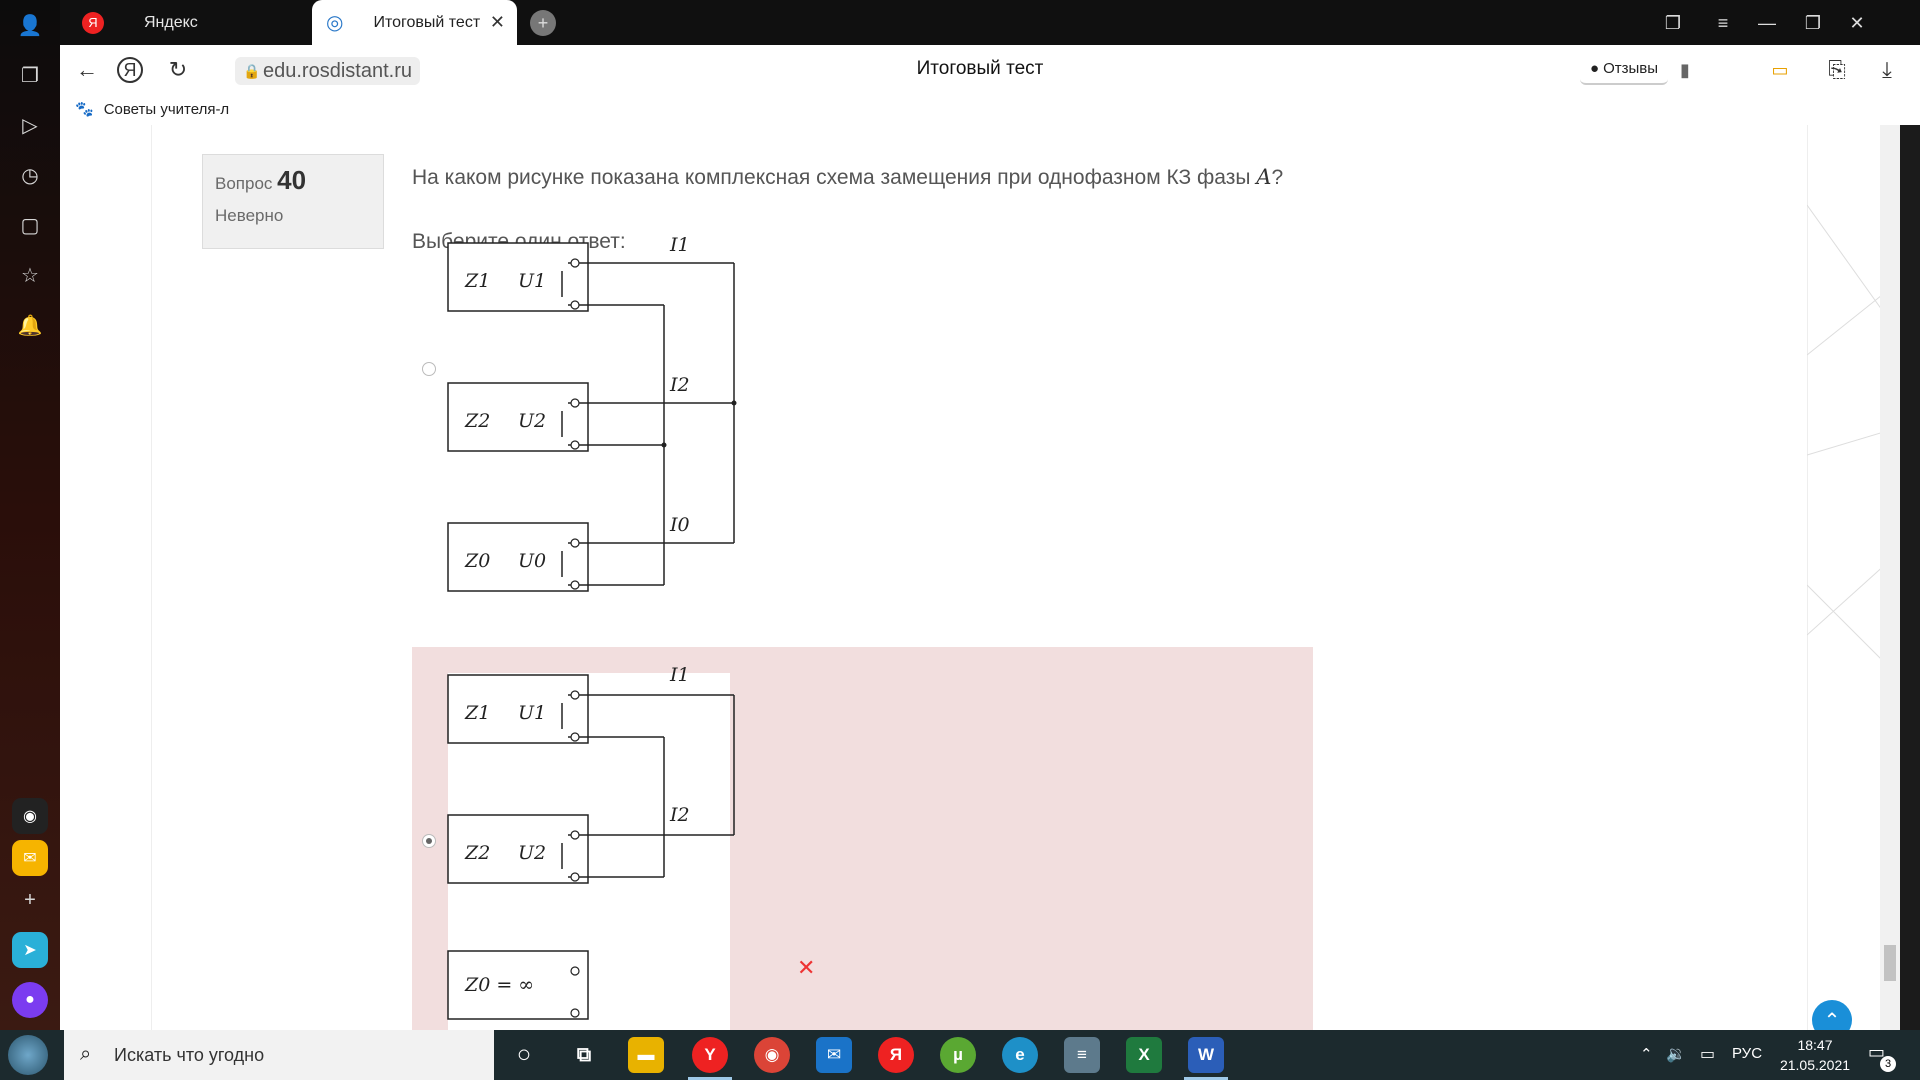  What do you see at coordinates (30, 225) in the screenshot?
I see `tabs-counter-icon: ▢` at bounding box center [30, 225].